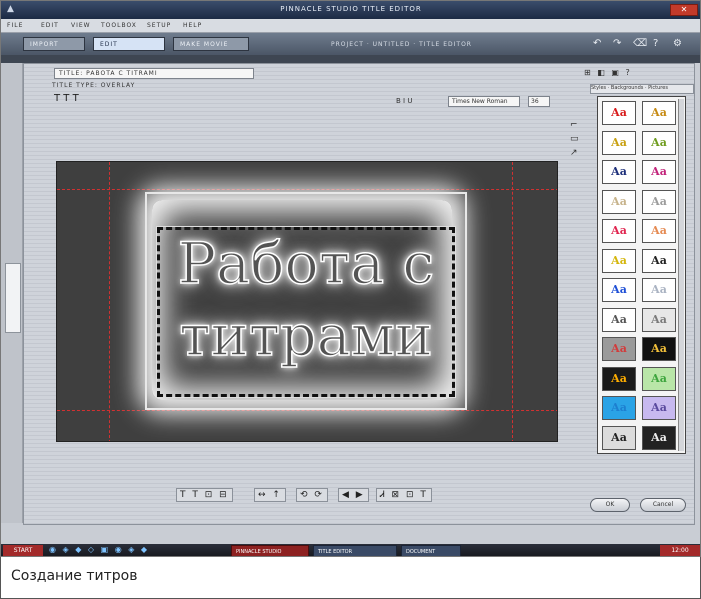 The width and height of the screenshot is (701, 599). Describe the element at coordinates (574, 153) in the screenshot. I see `move-tool-icon: ↗` at that location.